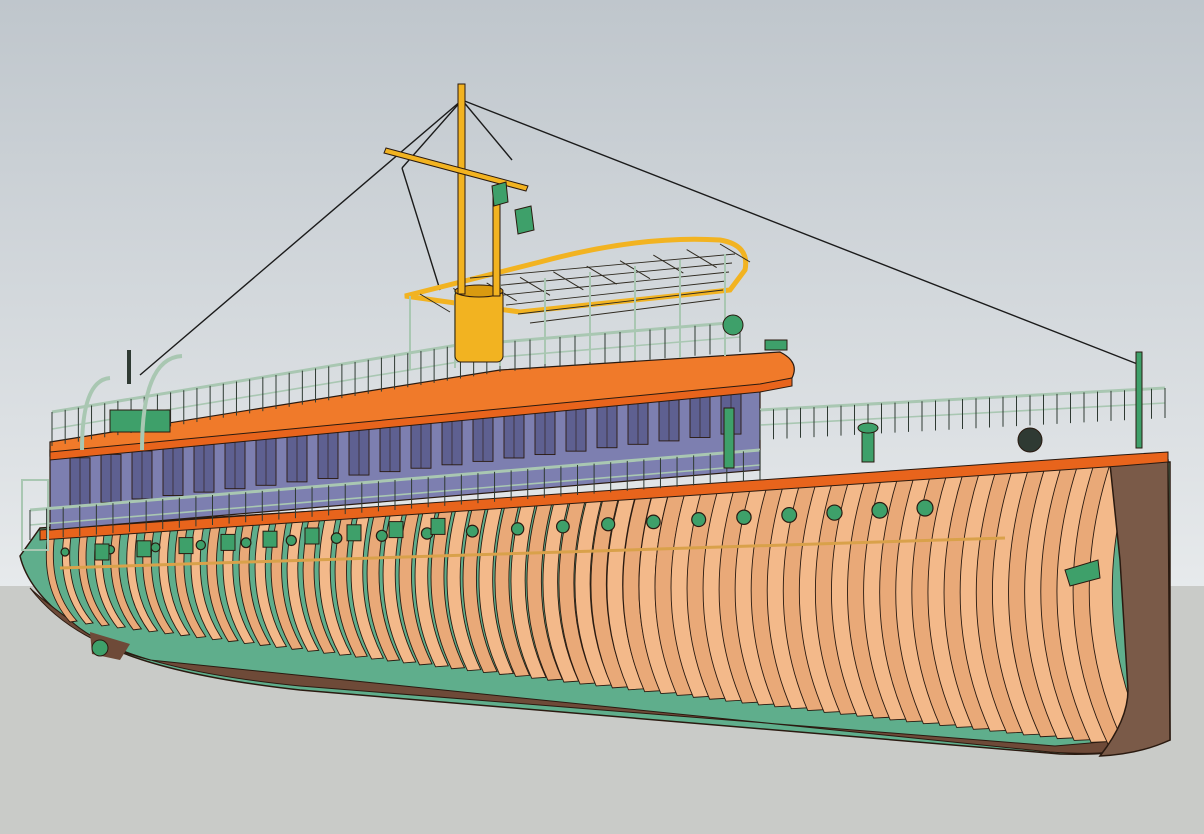 Image resolution: width=1204 pixels, height=834 pixels. Describe the element at coordinates (1030, 440) in the screenshot. I see `capstan-icon` at that location.